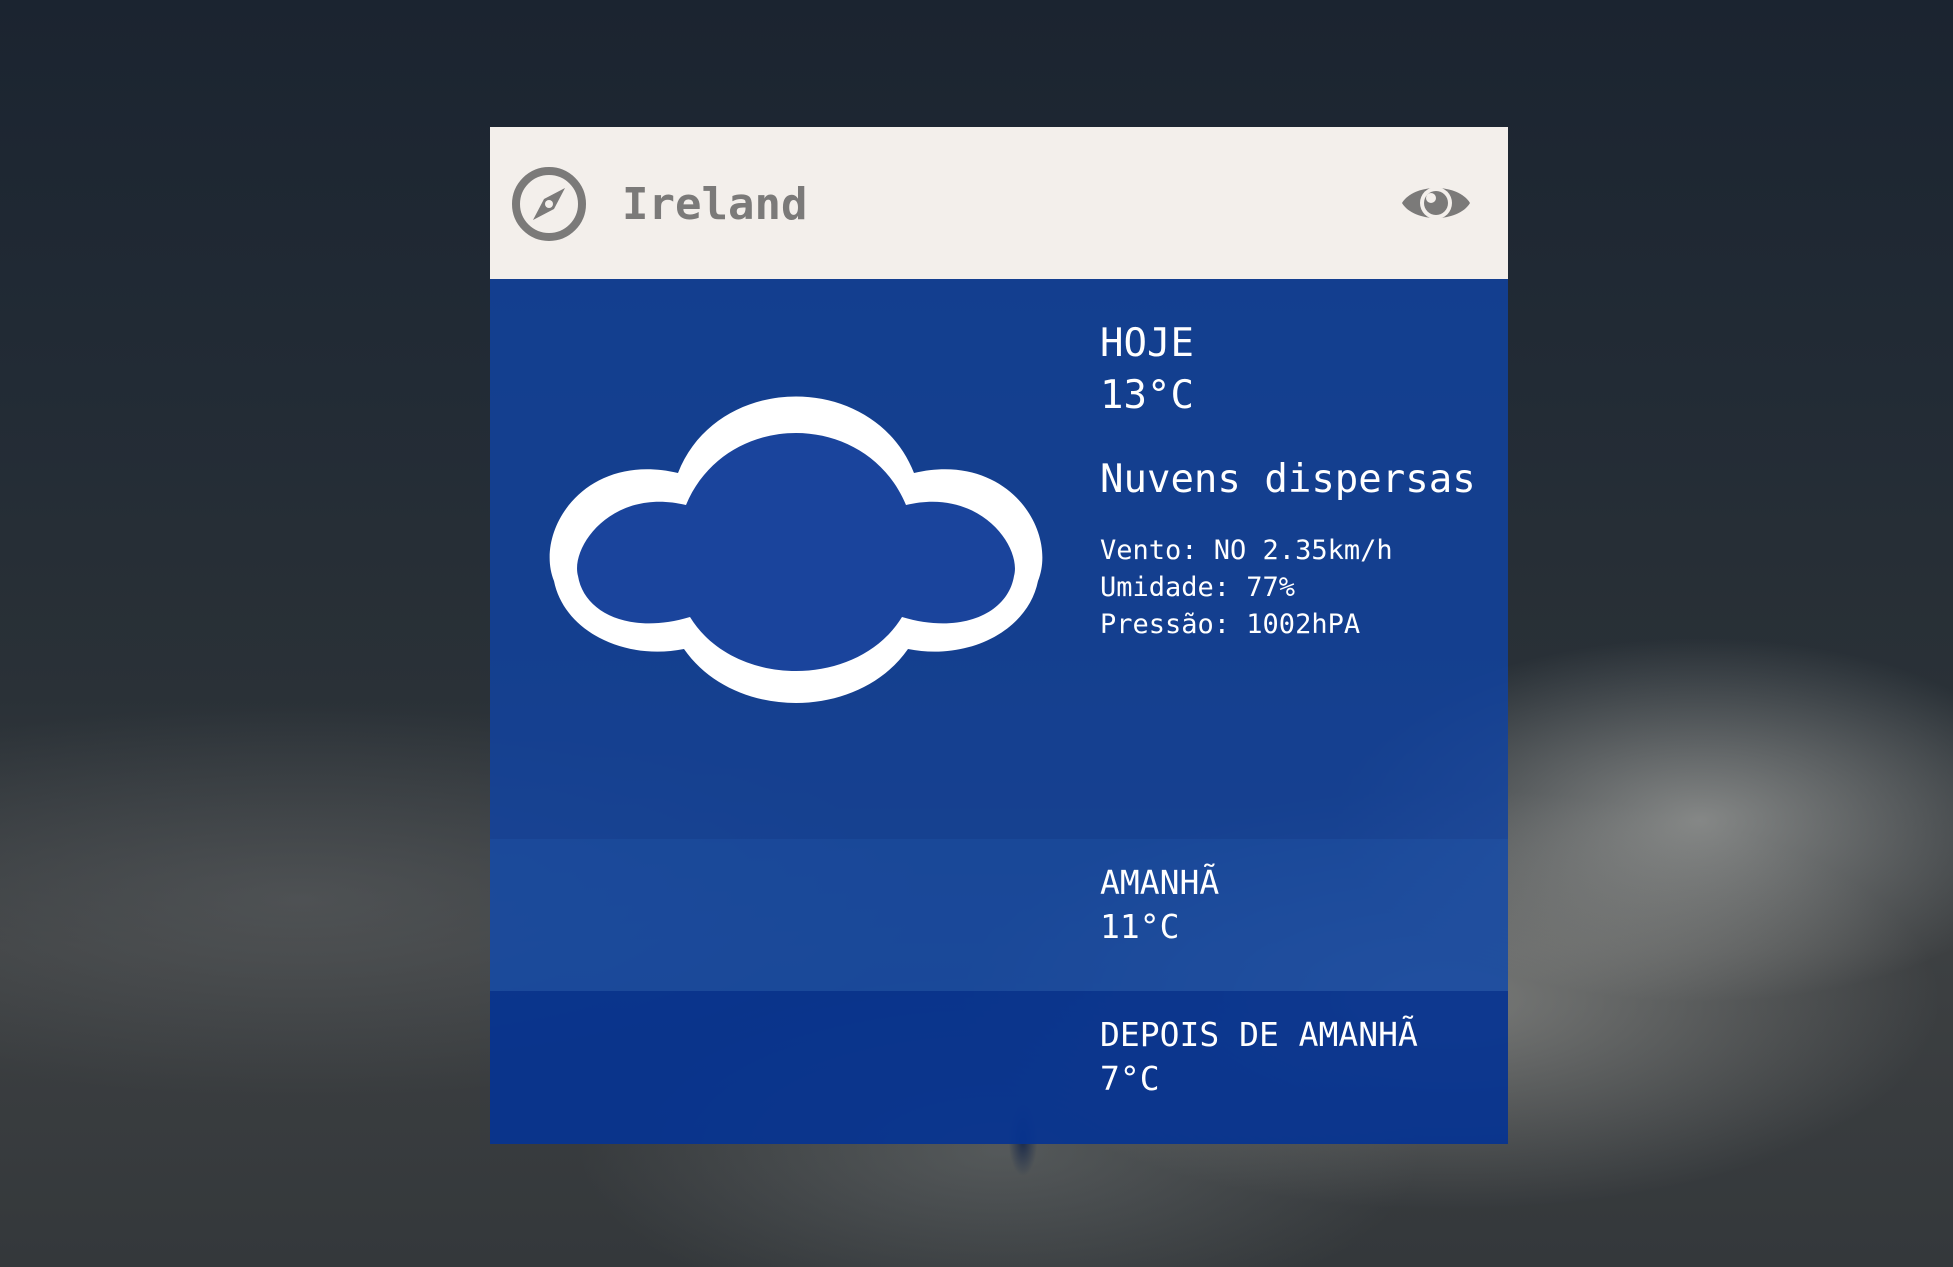 The height and width of the screenshot is (1267, 1953). I want to click on today-condition: Nuvens dispersas, so click(1288, 479).